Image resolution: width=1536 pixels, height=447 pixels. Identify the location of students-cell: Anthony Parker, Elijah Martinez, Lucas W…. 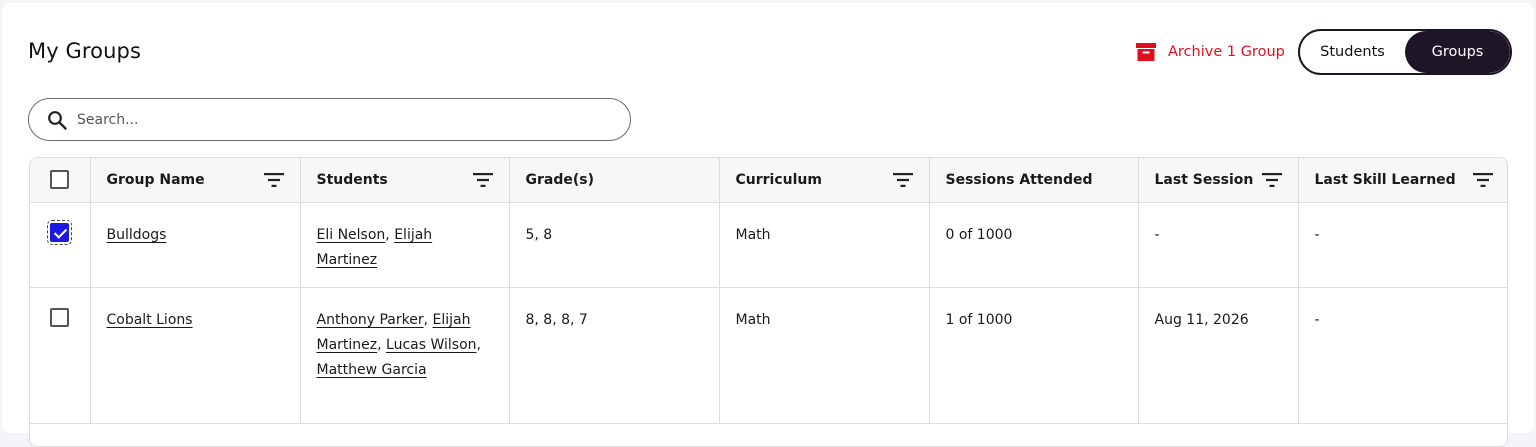
(405, 355).